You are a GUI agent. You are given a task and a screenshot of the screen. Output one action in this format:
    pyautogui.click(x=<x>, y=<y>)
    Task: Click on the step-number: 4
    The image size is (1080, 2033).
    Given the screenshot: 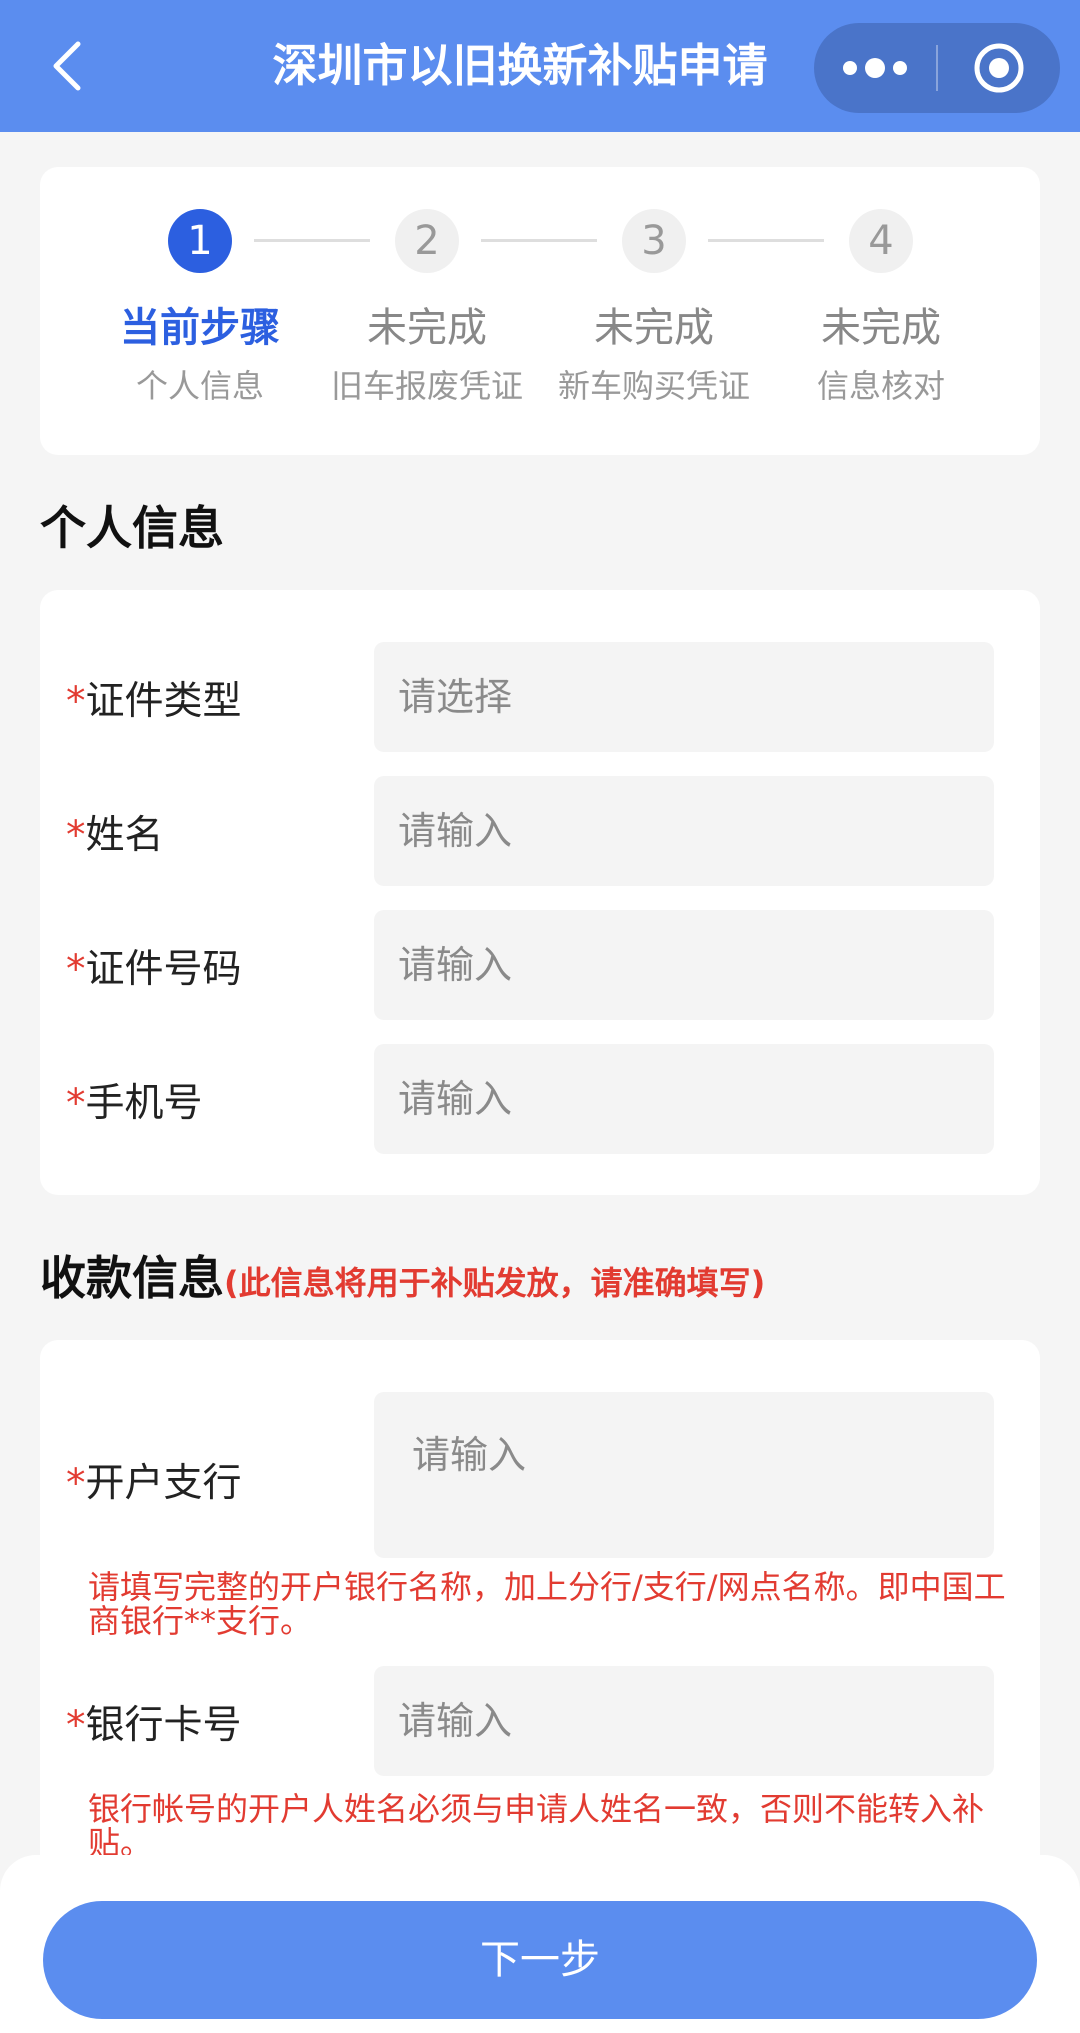 What is the action you would take?
    pyautogui.click(x=881, y=241)
    